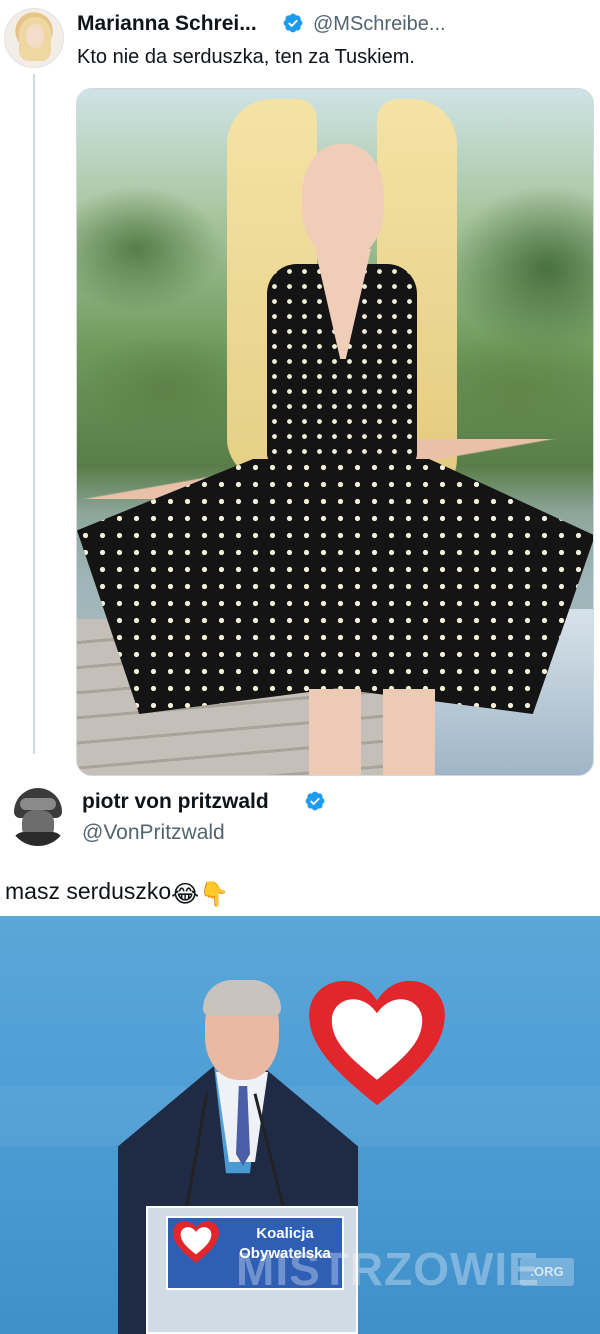 The image size is (600, 1334). I want to click on original-author-avatar, so click(34, 38).